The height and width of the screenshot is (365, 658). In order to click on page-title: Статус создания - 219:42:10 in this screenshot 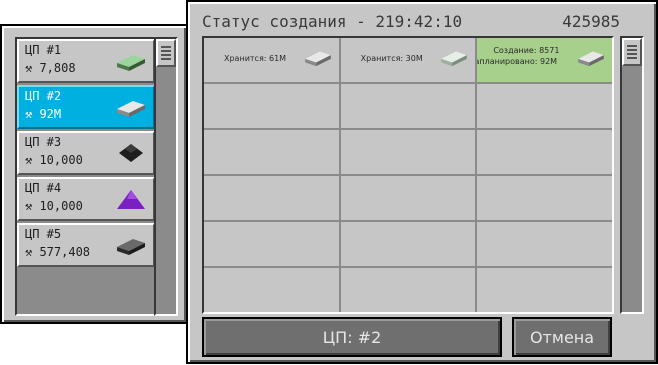, I will do `click(332, 21)`.